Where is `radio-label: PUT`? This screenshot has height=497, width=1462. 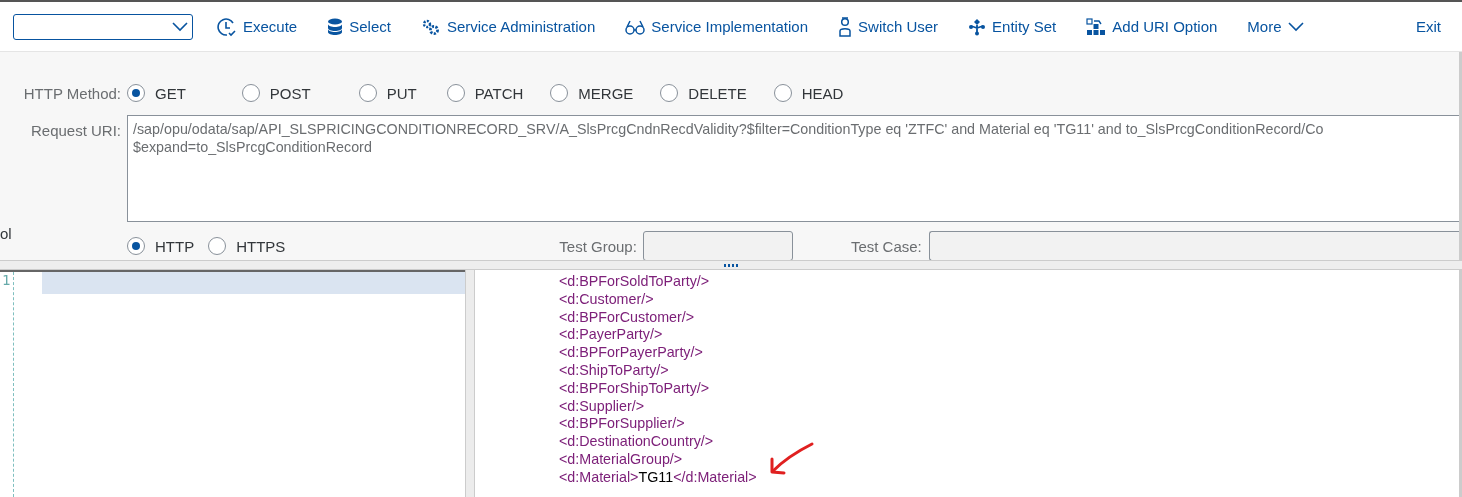
radio-label: PUT is located at coordinates (401, 93).